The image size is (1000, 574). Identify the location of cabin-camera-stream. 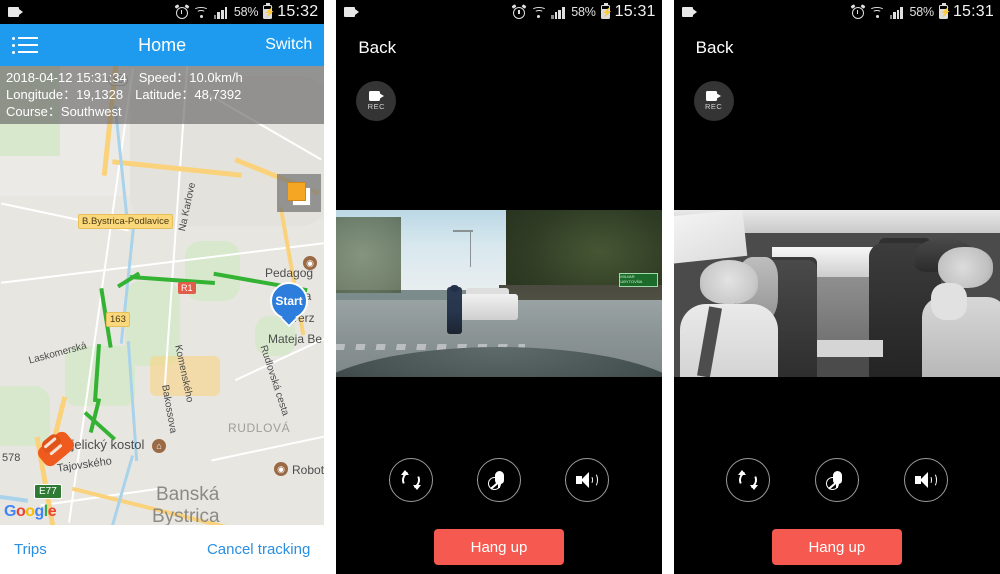
(836, 293).